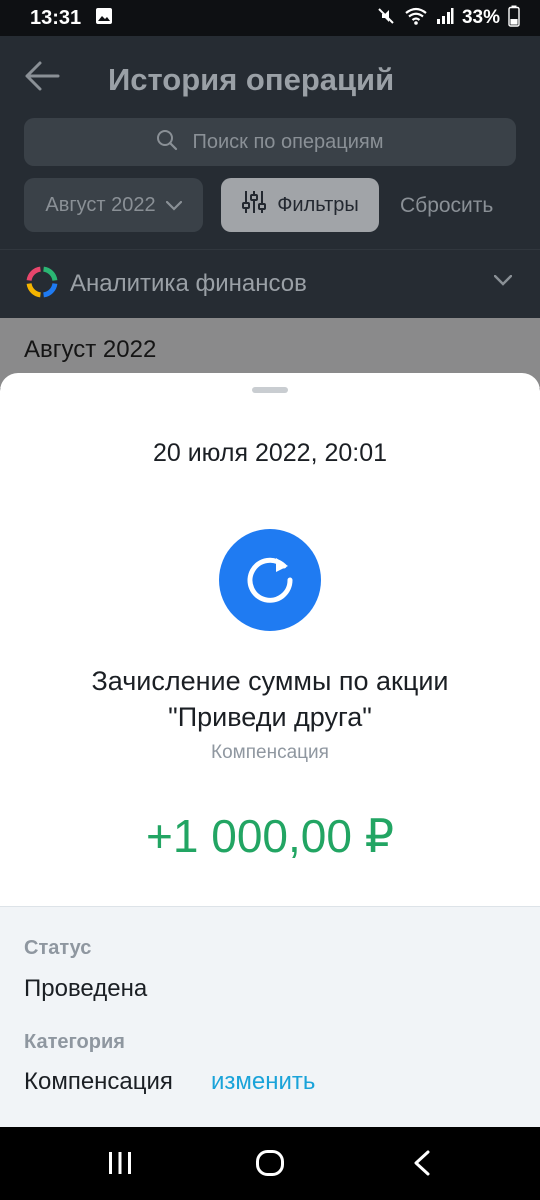 Image resolution: width=540 pixels, height=1200 pixels. Describe the element at coordinates (254, 205) in the screenshot. I see `sliders-icon` at that location.